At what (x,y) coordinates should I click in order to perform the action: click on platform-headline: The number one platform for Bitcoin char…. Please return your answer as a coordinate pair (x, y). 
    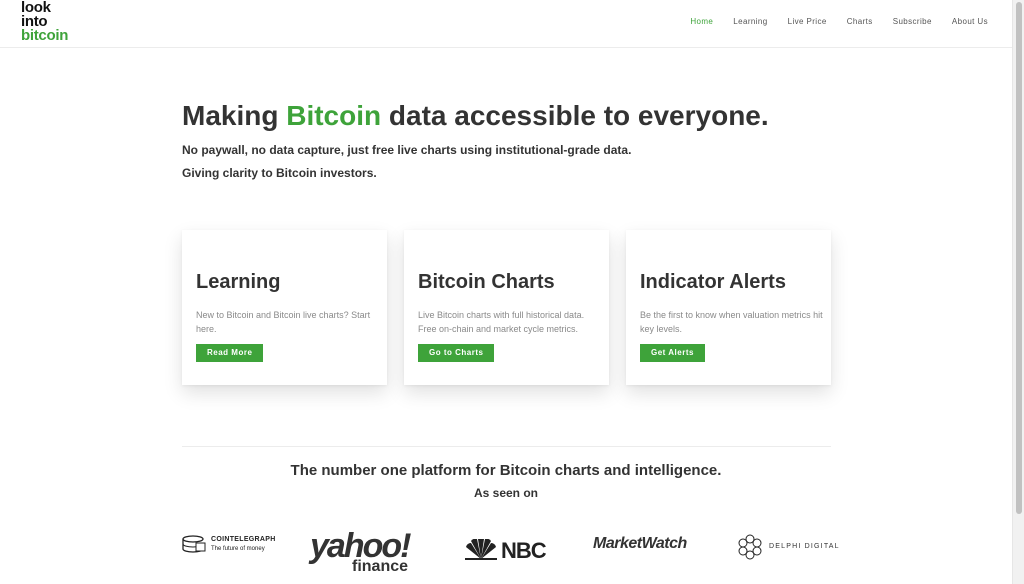
    Looking at the image, I should click on (506, 470).